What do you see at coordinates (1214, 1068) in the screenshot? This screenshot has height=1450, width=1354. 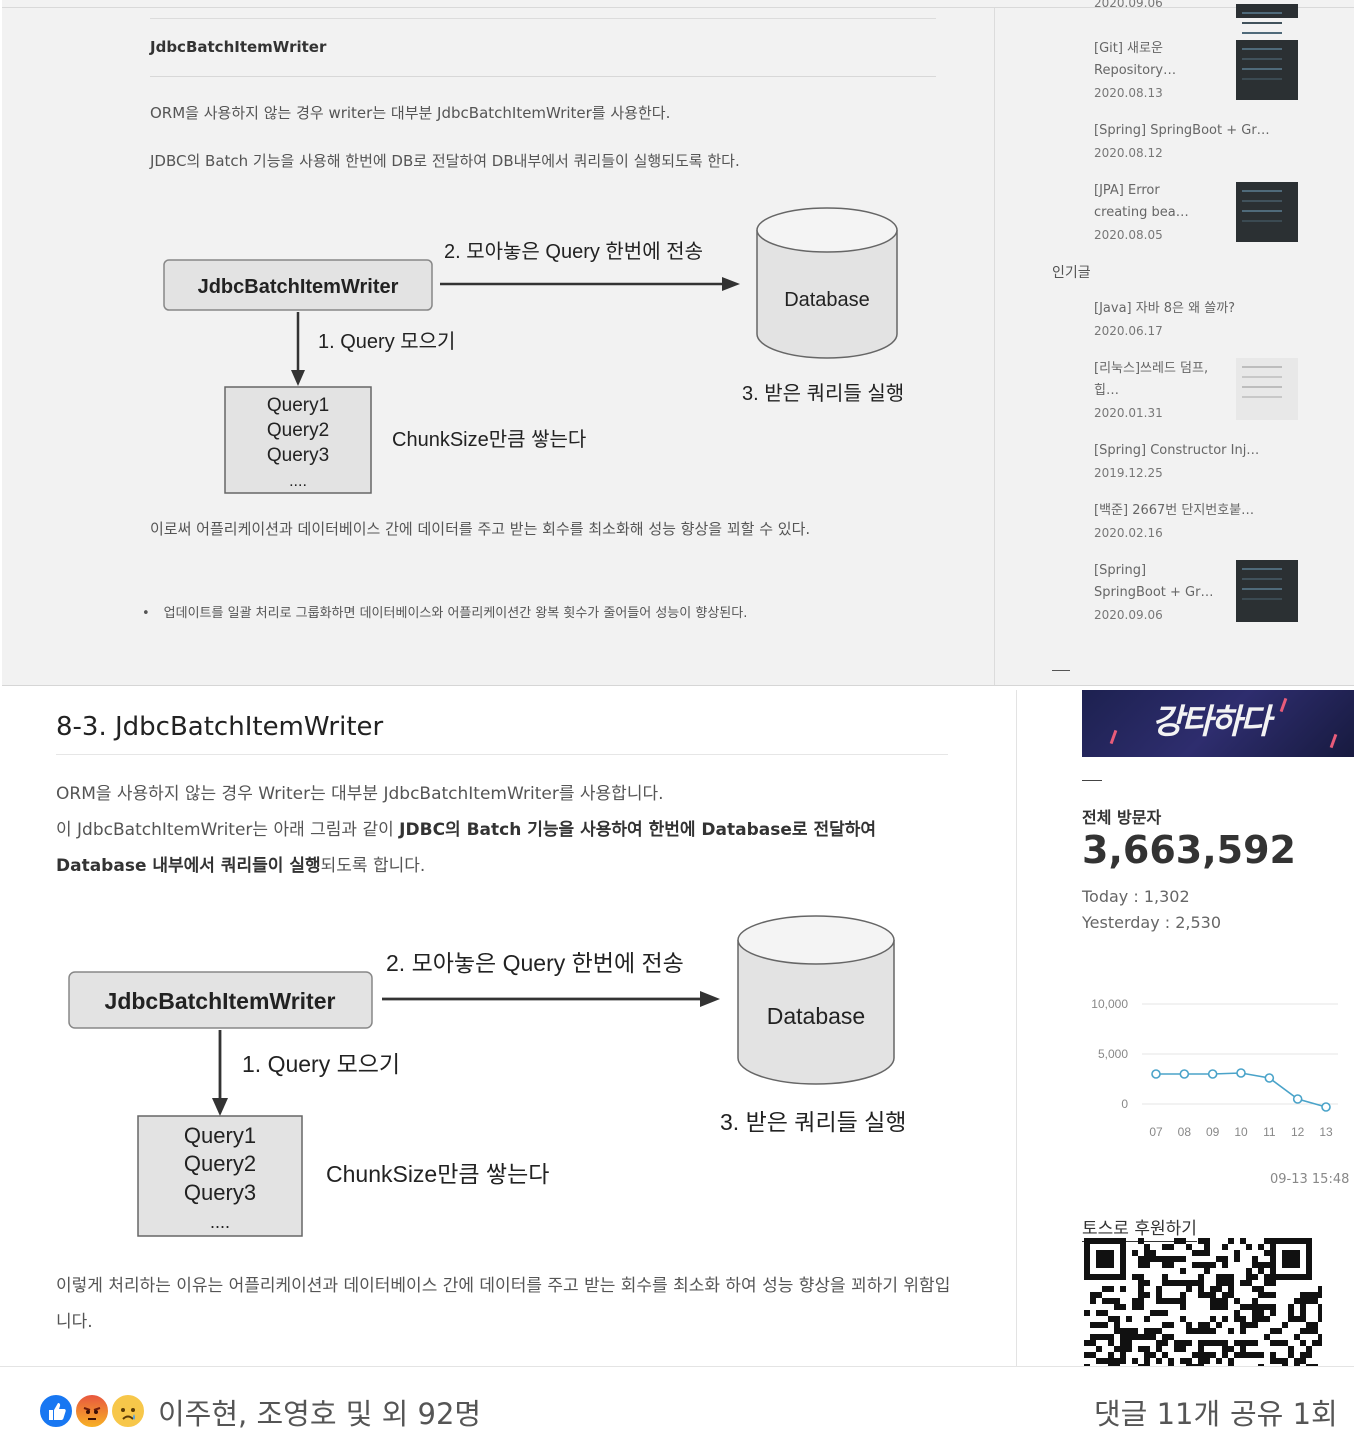 I see `visitor-chart: 10,000 5,000 0 07 08 09 10 11 12 13` at bounding box center [1214, 1068].